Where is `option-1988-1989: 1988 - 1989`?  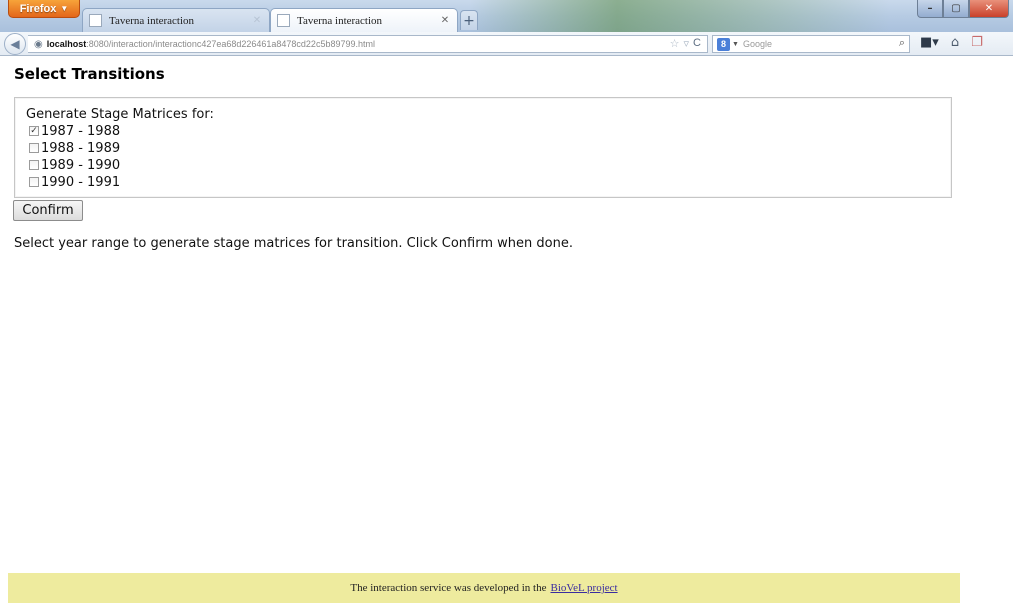 option-1988-1989: 1988 - 1989 is located at coordinates (74, 148).